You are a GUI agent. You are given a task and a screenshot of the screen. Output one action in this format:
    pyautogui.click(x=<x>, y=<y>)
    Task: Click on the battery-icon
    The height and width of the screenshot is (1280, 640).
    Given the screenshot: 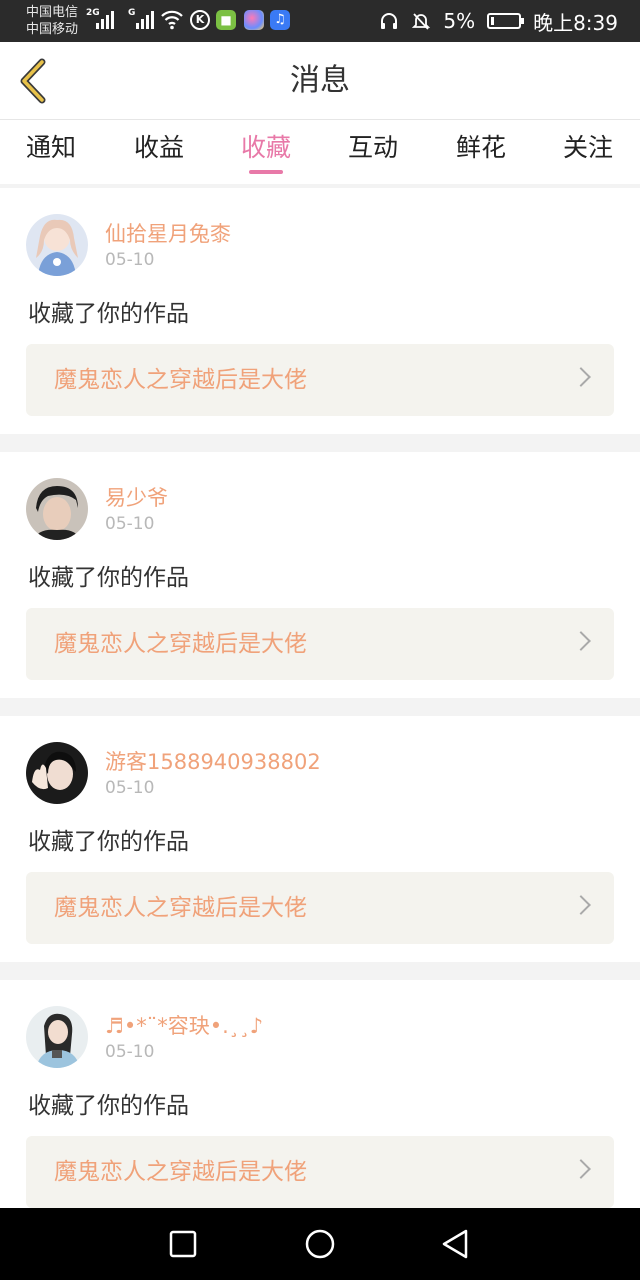 What is the action you would take?
    pyautogui.click(x=506, y=21)
    